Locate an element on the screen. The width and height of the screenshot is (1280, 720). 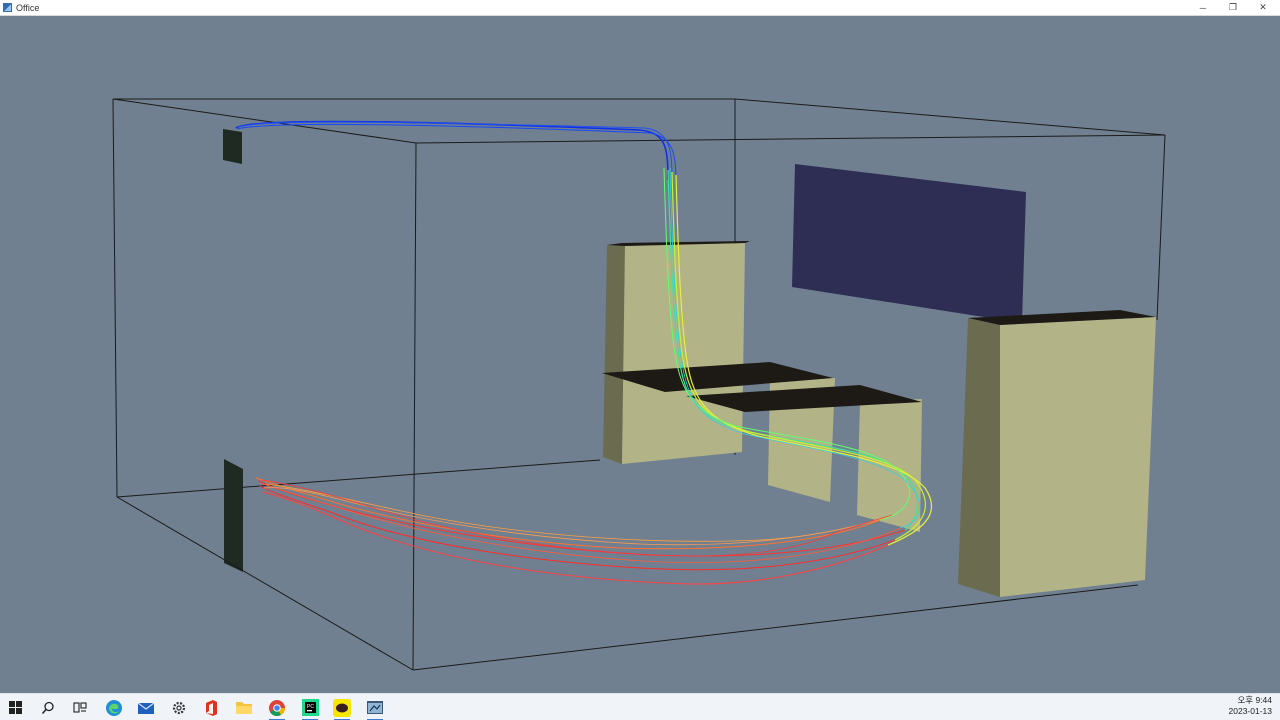
clock-date: 2023-01-13 is located at coordinates (1250, 711).